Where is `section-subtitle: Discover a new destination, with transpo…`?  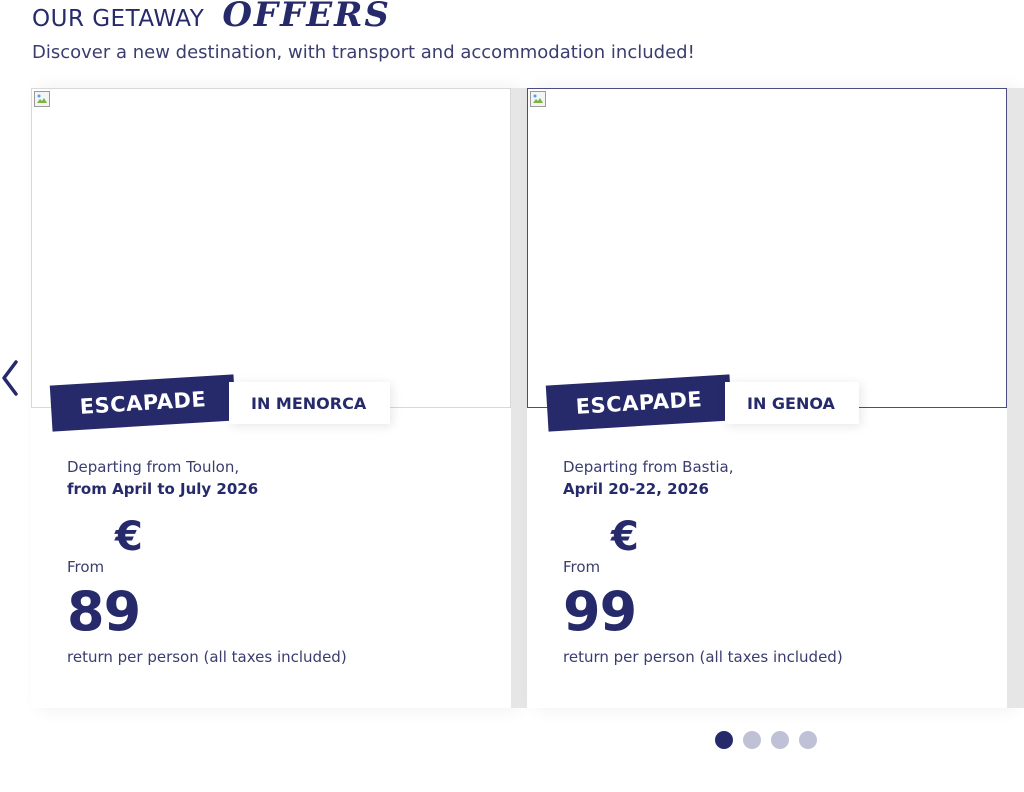 section-subtitle: Discover a new destination, with transpo… is located at coordinates (363, 52).